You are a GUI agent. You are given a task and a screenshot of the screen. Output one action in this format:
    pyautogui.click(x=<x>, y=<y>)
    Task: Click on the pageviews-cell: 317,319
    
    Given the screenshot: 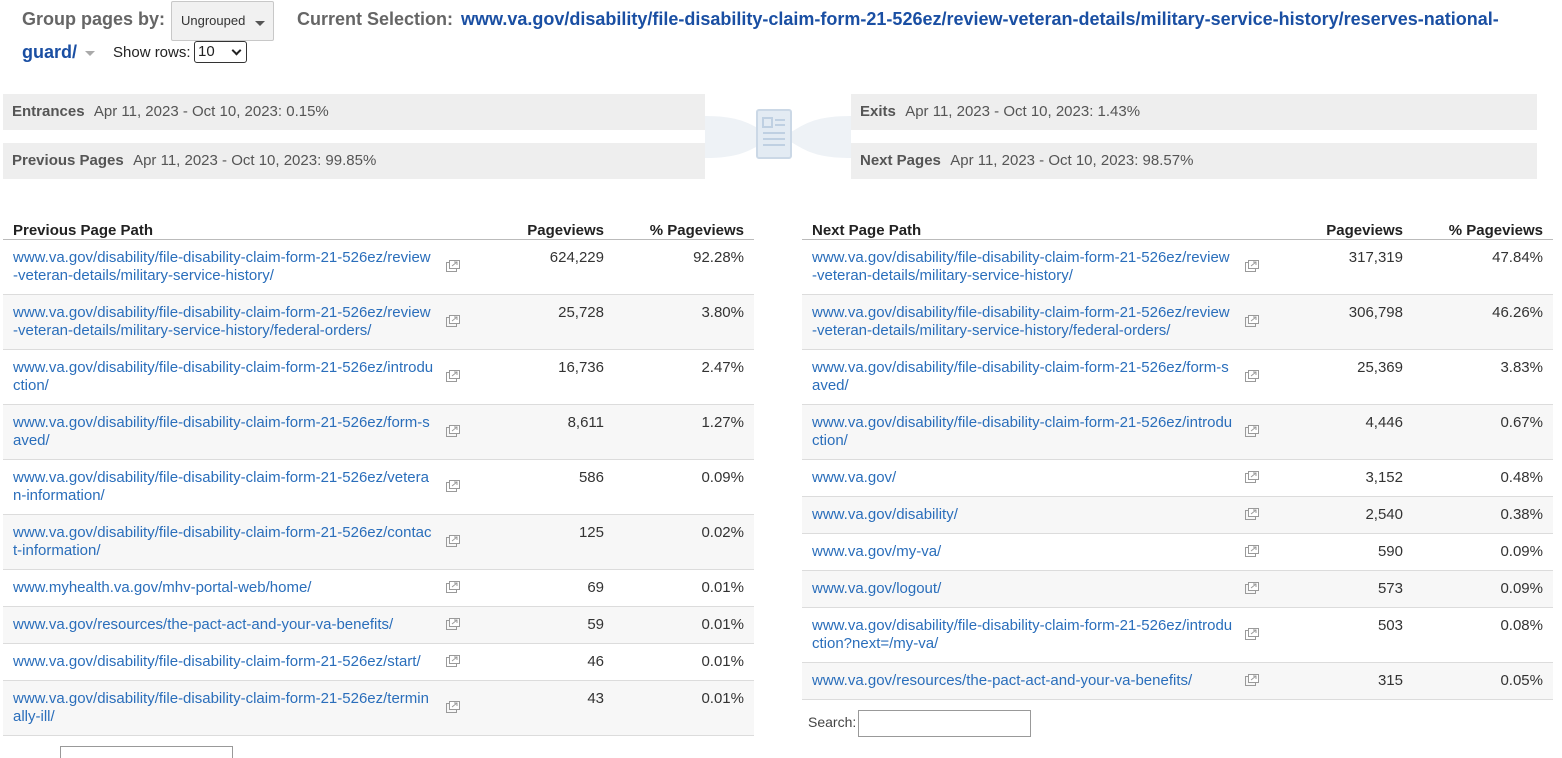 What is the action you would take?
    pyautogui.click(x=1341, y=267)
    